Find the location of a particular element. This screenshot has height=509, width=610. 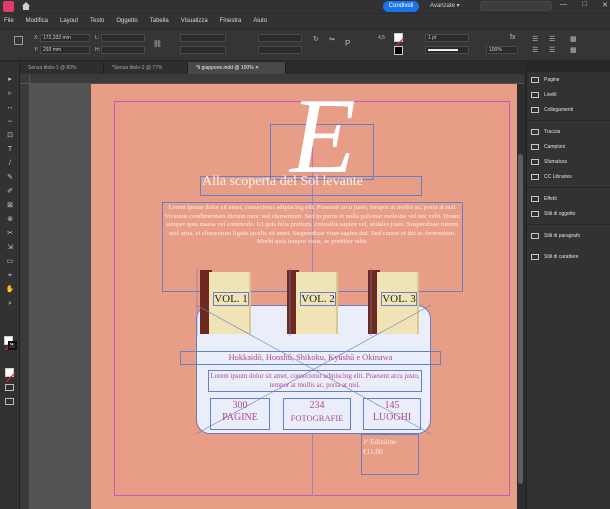

panel-livelli: Livelli is located at coordinates (570, 95).